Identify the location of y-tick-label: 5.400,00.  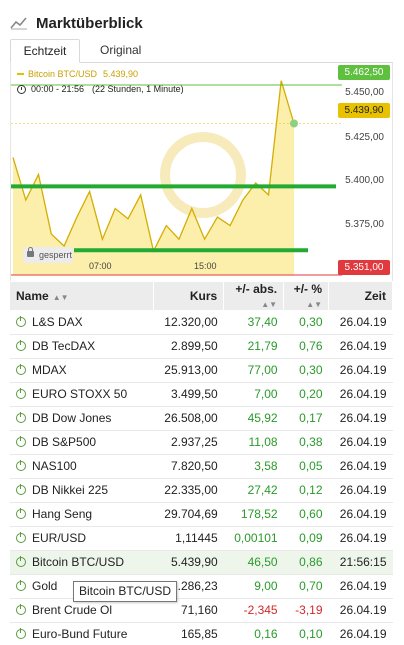
(364, 180).